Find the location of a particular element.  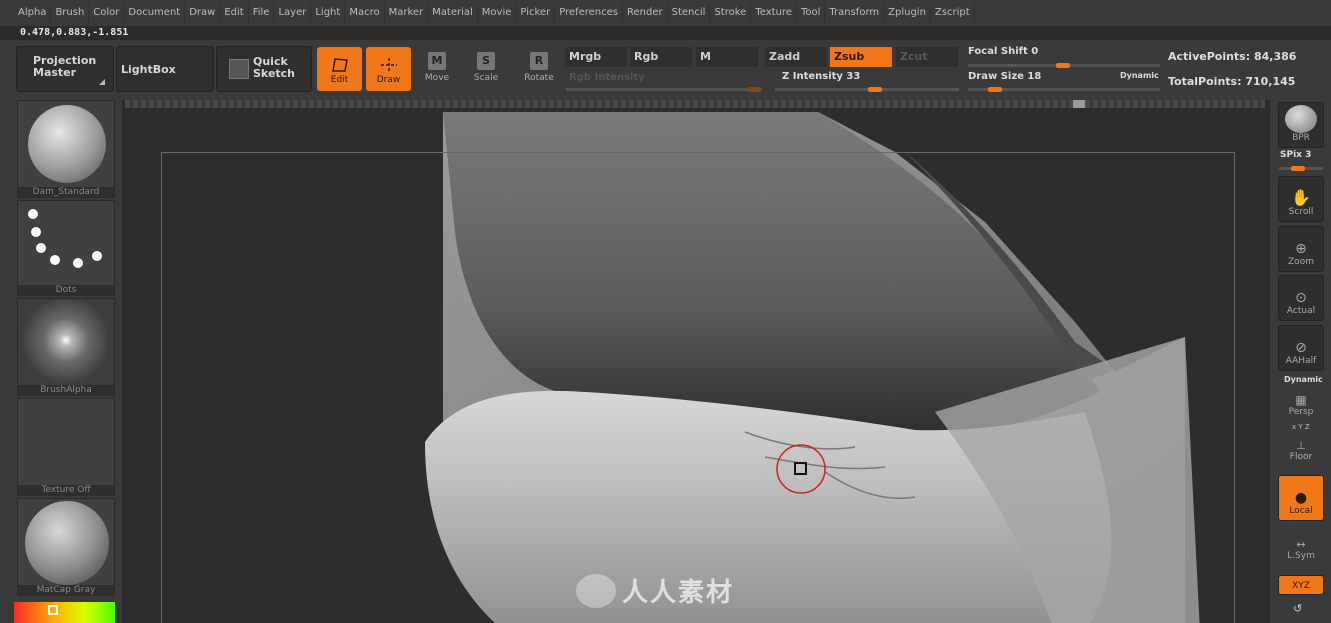

brush-preview-icon is located at coordinates (67, 144).